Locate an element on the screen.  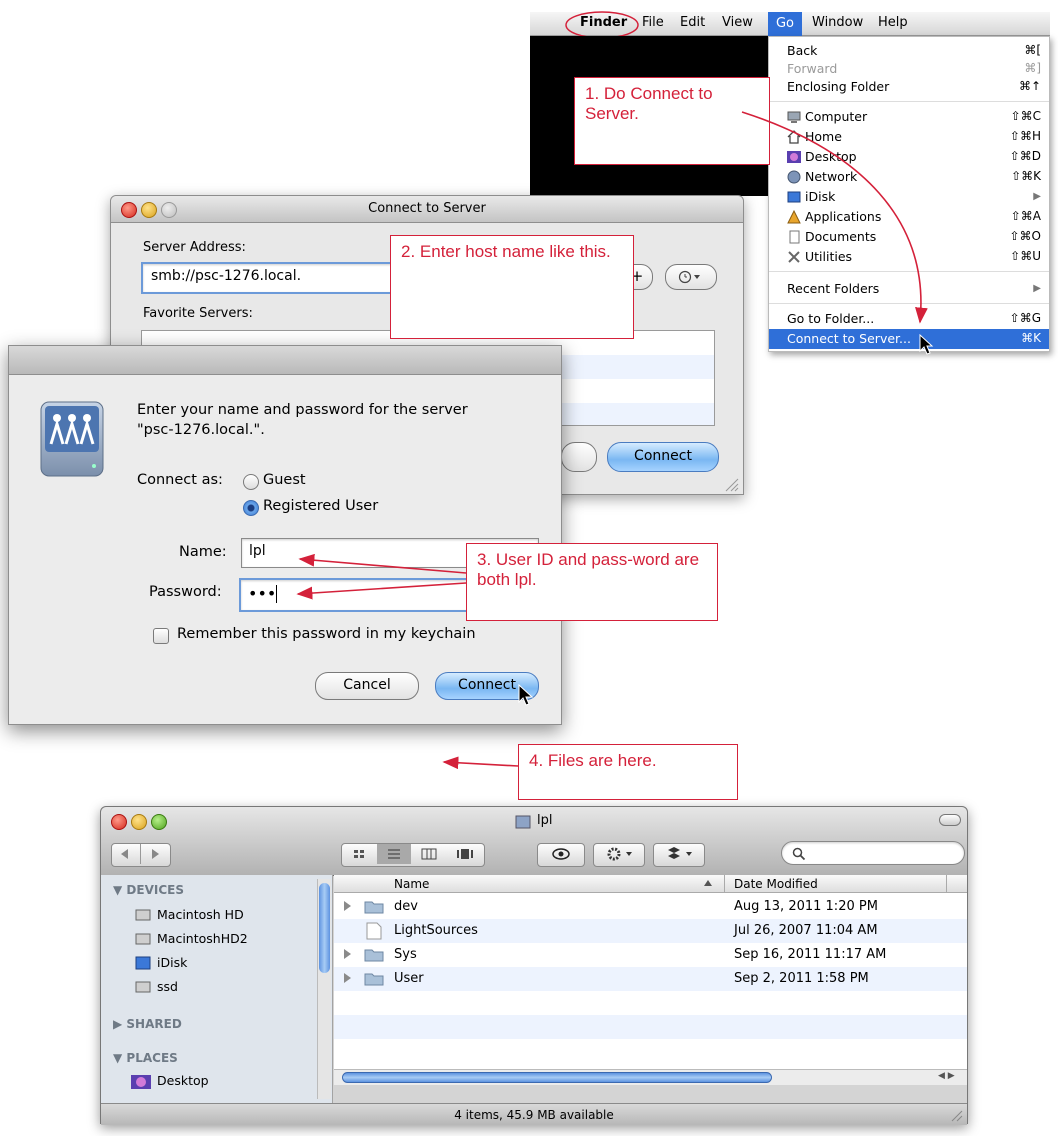
search-icon is located at coordinates (799, 854).